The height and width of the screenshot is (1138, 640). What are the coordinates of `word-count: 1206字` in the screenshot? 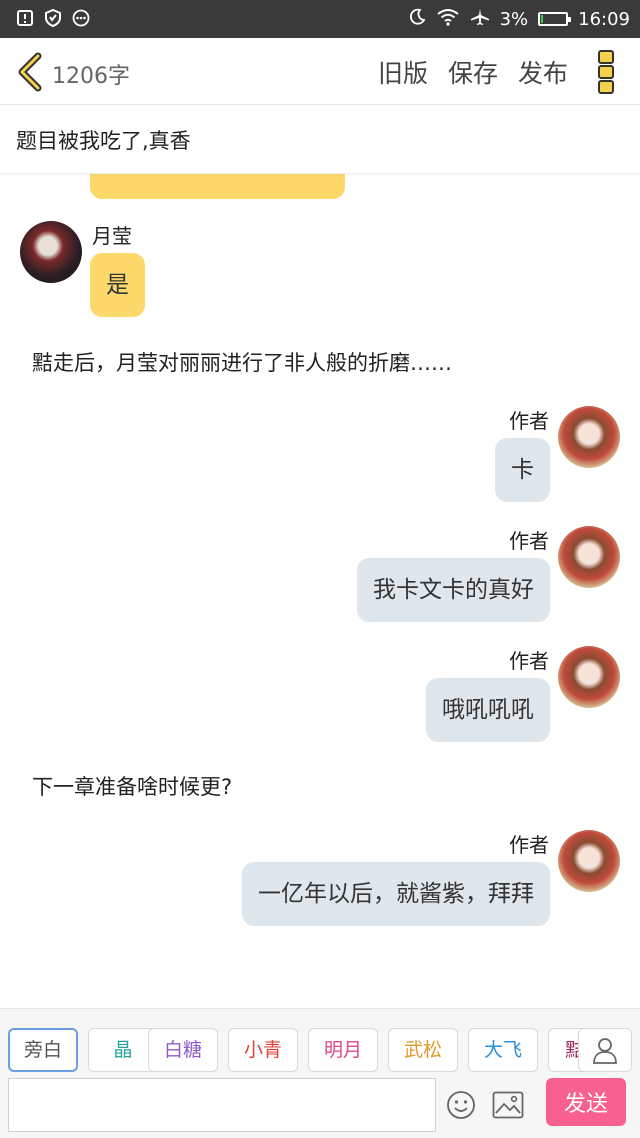 It's located at (91, 76).